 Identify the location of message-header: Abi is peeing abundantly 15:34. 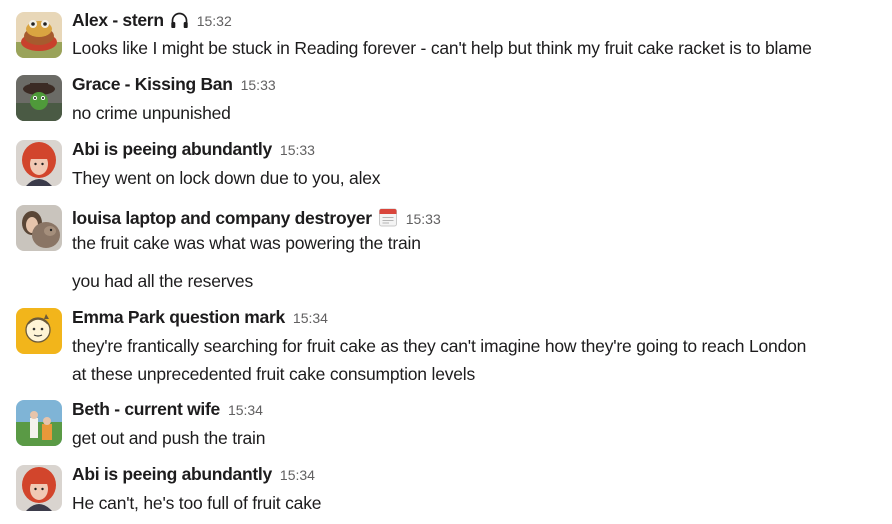
(193, 476).